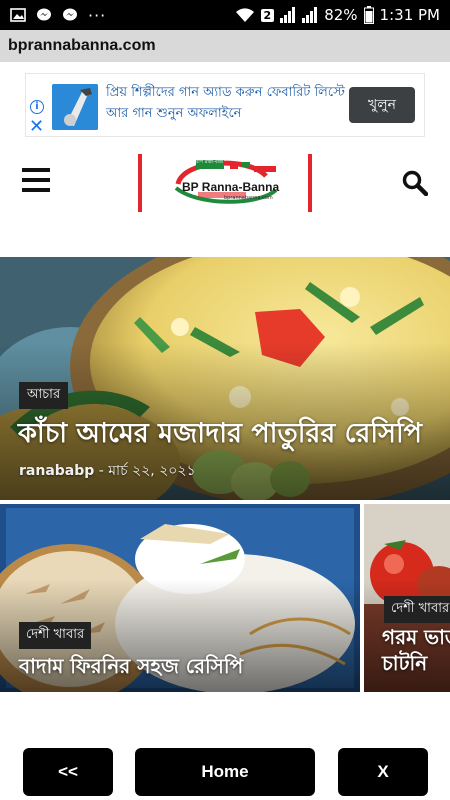  What do you see at coordinates (225, 772) in the screenshot?
I see `home-button: Home` at bounding box center [225, 772].